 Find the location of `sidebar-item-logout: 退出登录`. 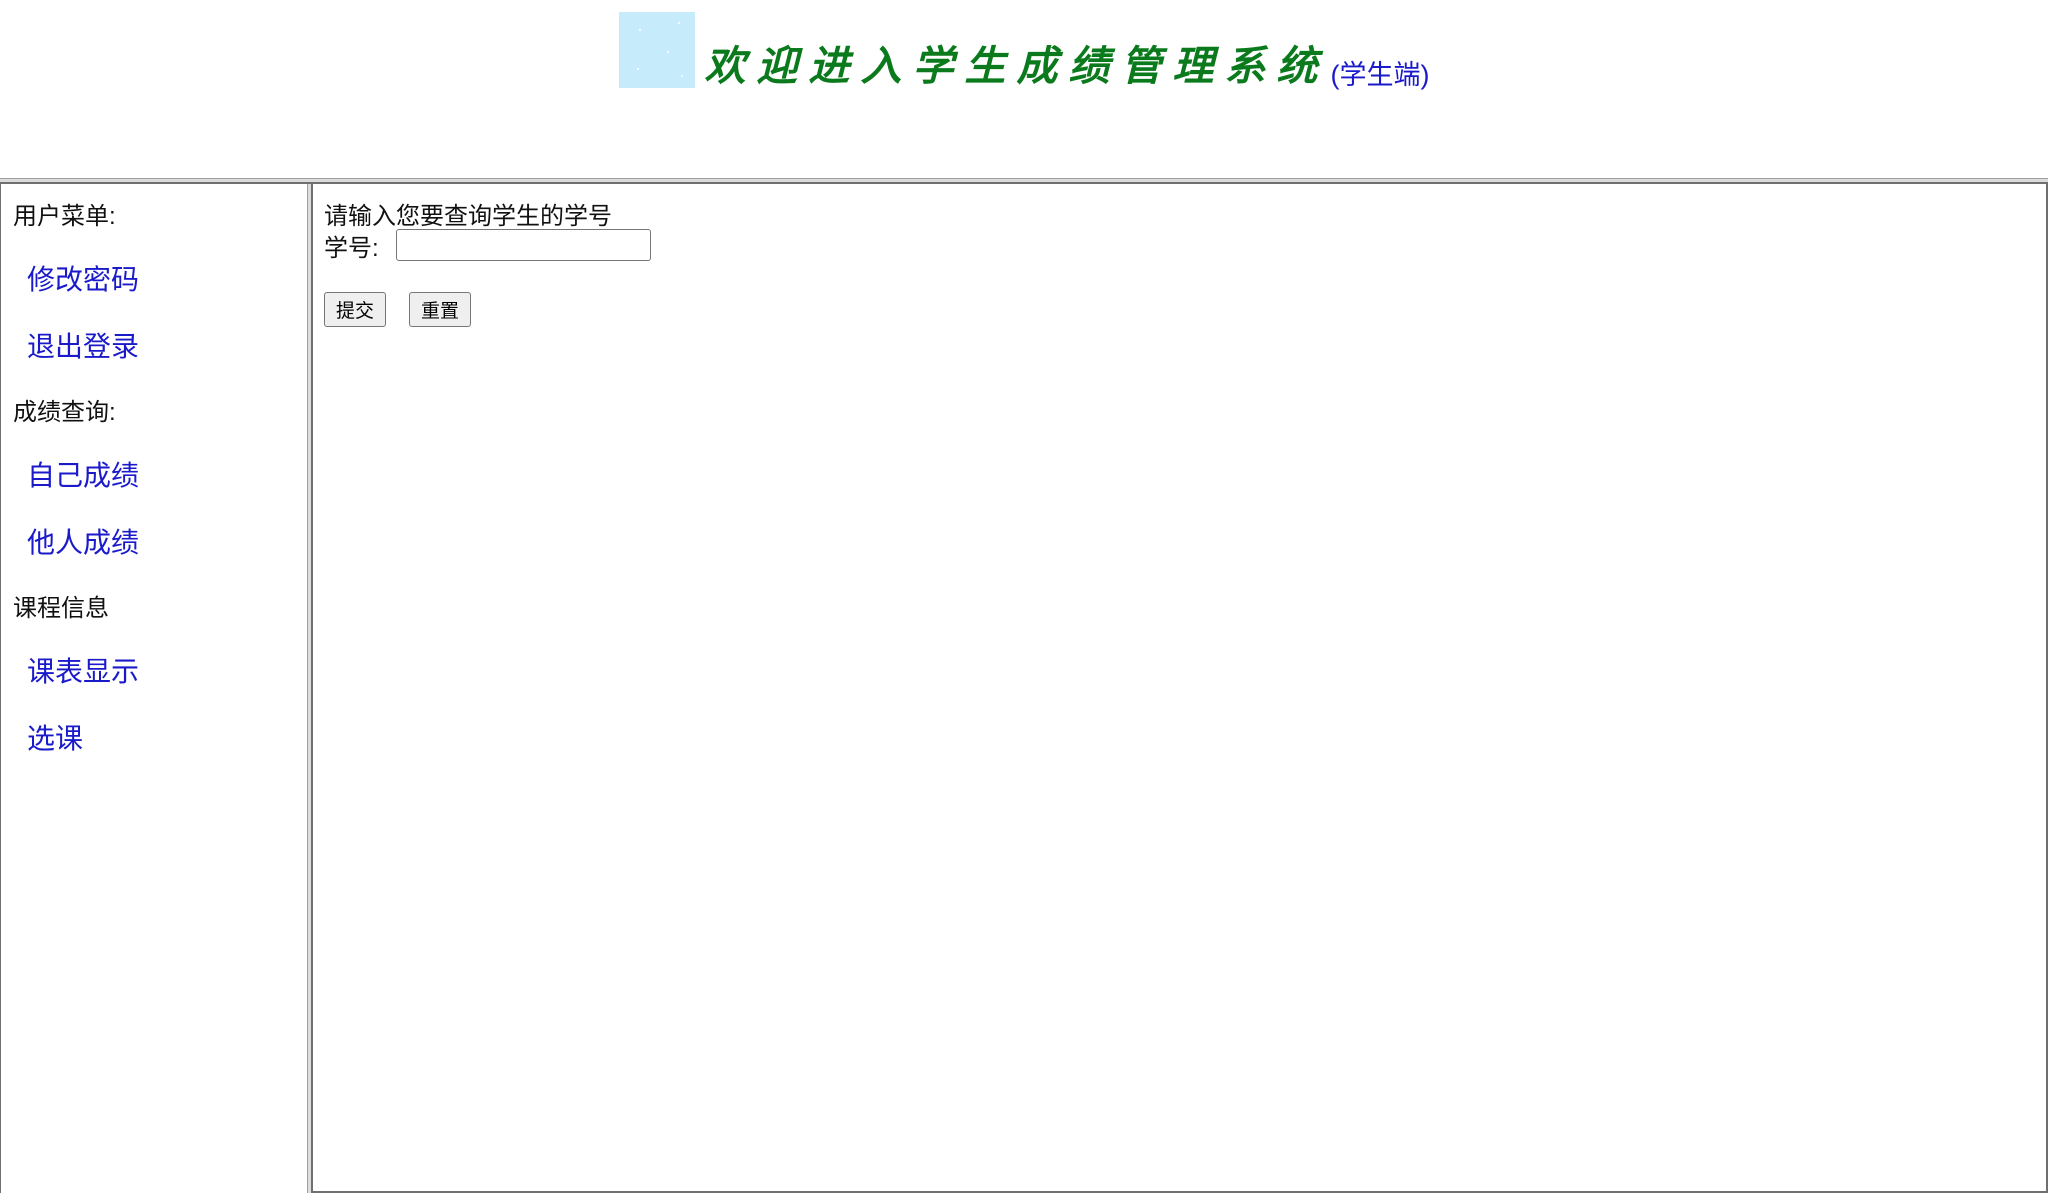

sidebar-item-logout: 退出登录 is located at coordinates (83, 345).